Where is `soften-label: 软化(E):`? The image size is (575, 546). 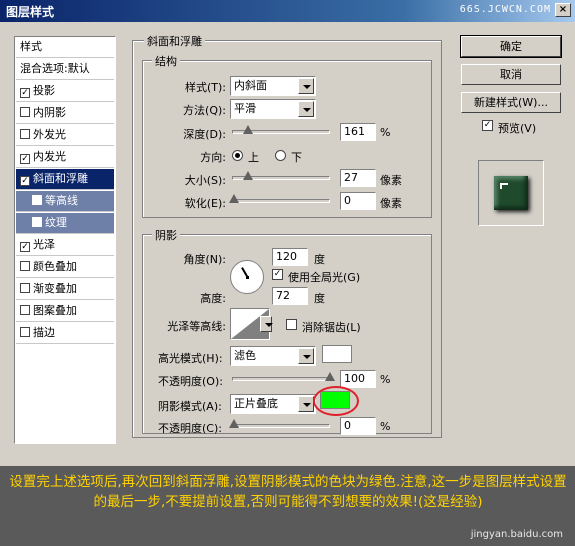
soften-label: 软化(E): is located at coordinates (205, 203).